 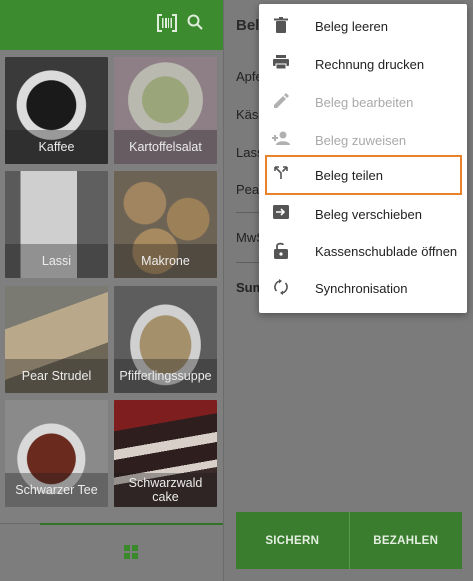 I want to click on move-icon, so click(x=281, y=214).